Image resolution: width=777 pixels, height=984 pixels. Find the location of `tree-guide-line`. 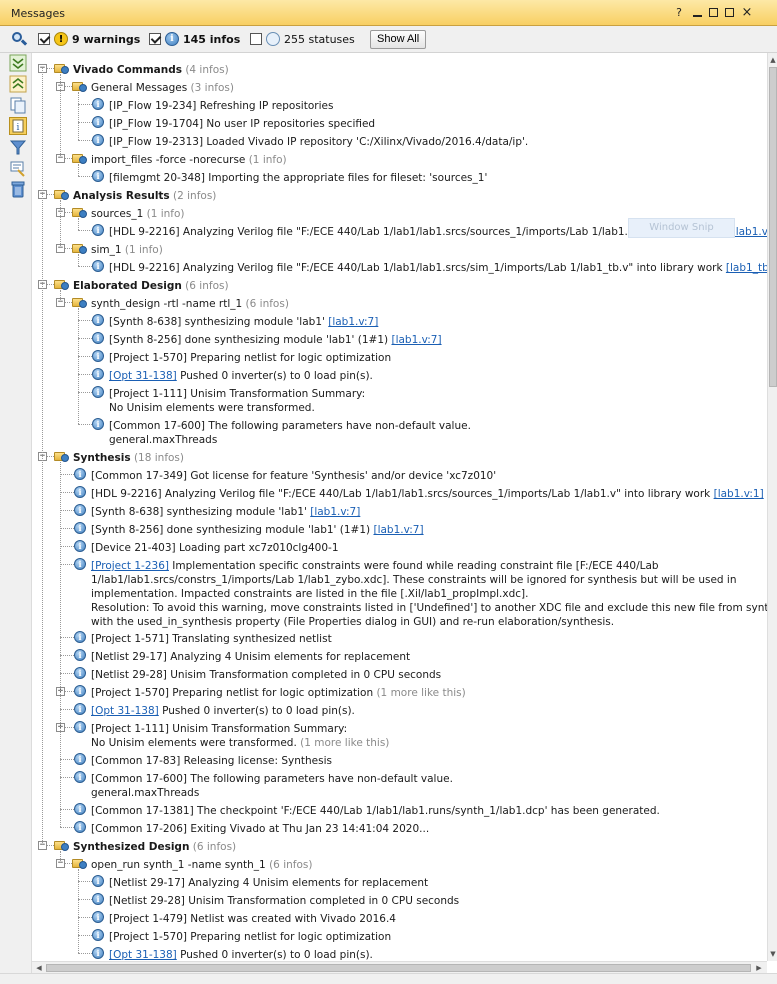

tree-guide-line is located at coordinates (78, 116).